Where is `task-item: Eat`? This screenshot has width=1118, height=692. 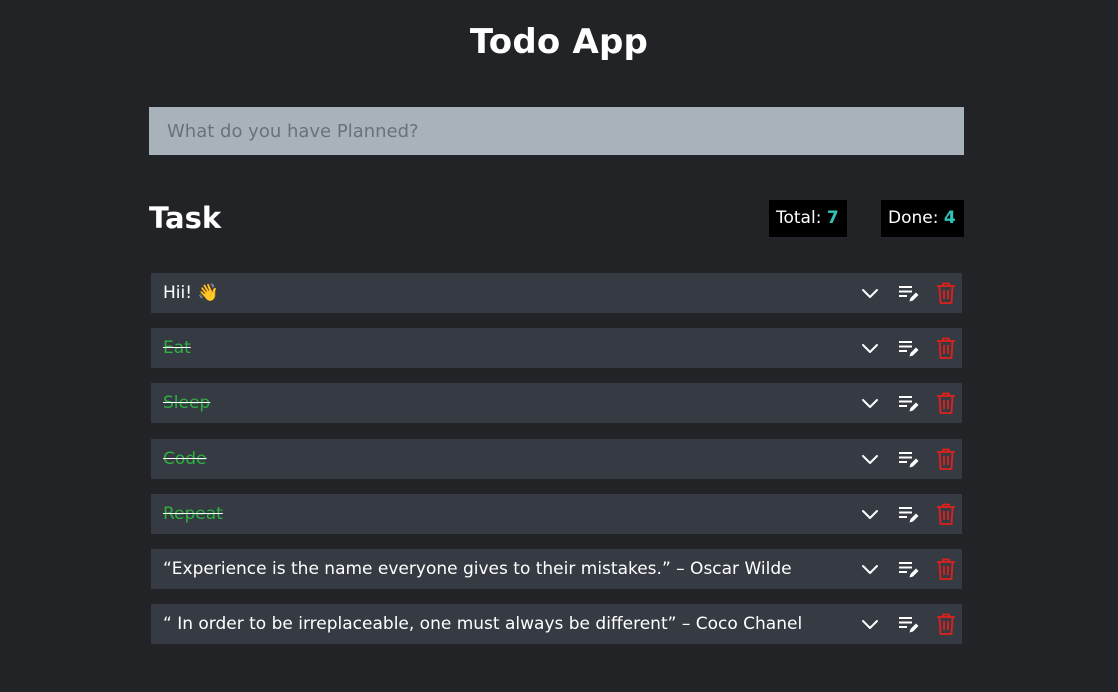
task-item: Eat is located at coordinates (556, 348).